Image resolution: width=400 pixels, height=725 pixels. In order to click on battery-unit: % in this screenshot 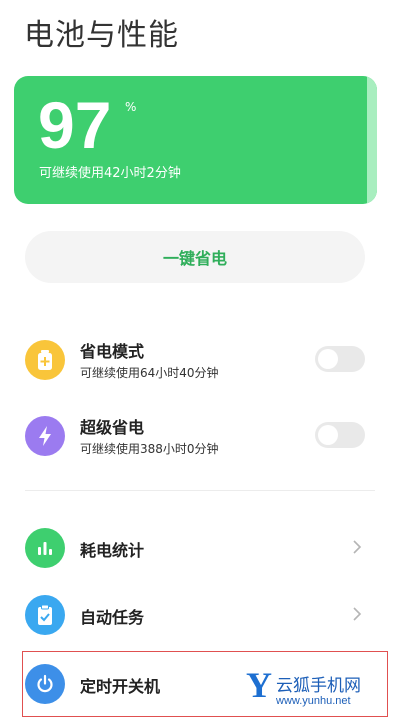, I will do `click(131, 107)`.